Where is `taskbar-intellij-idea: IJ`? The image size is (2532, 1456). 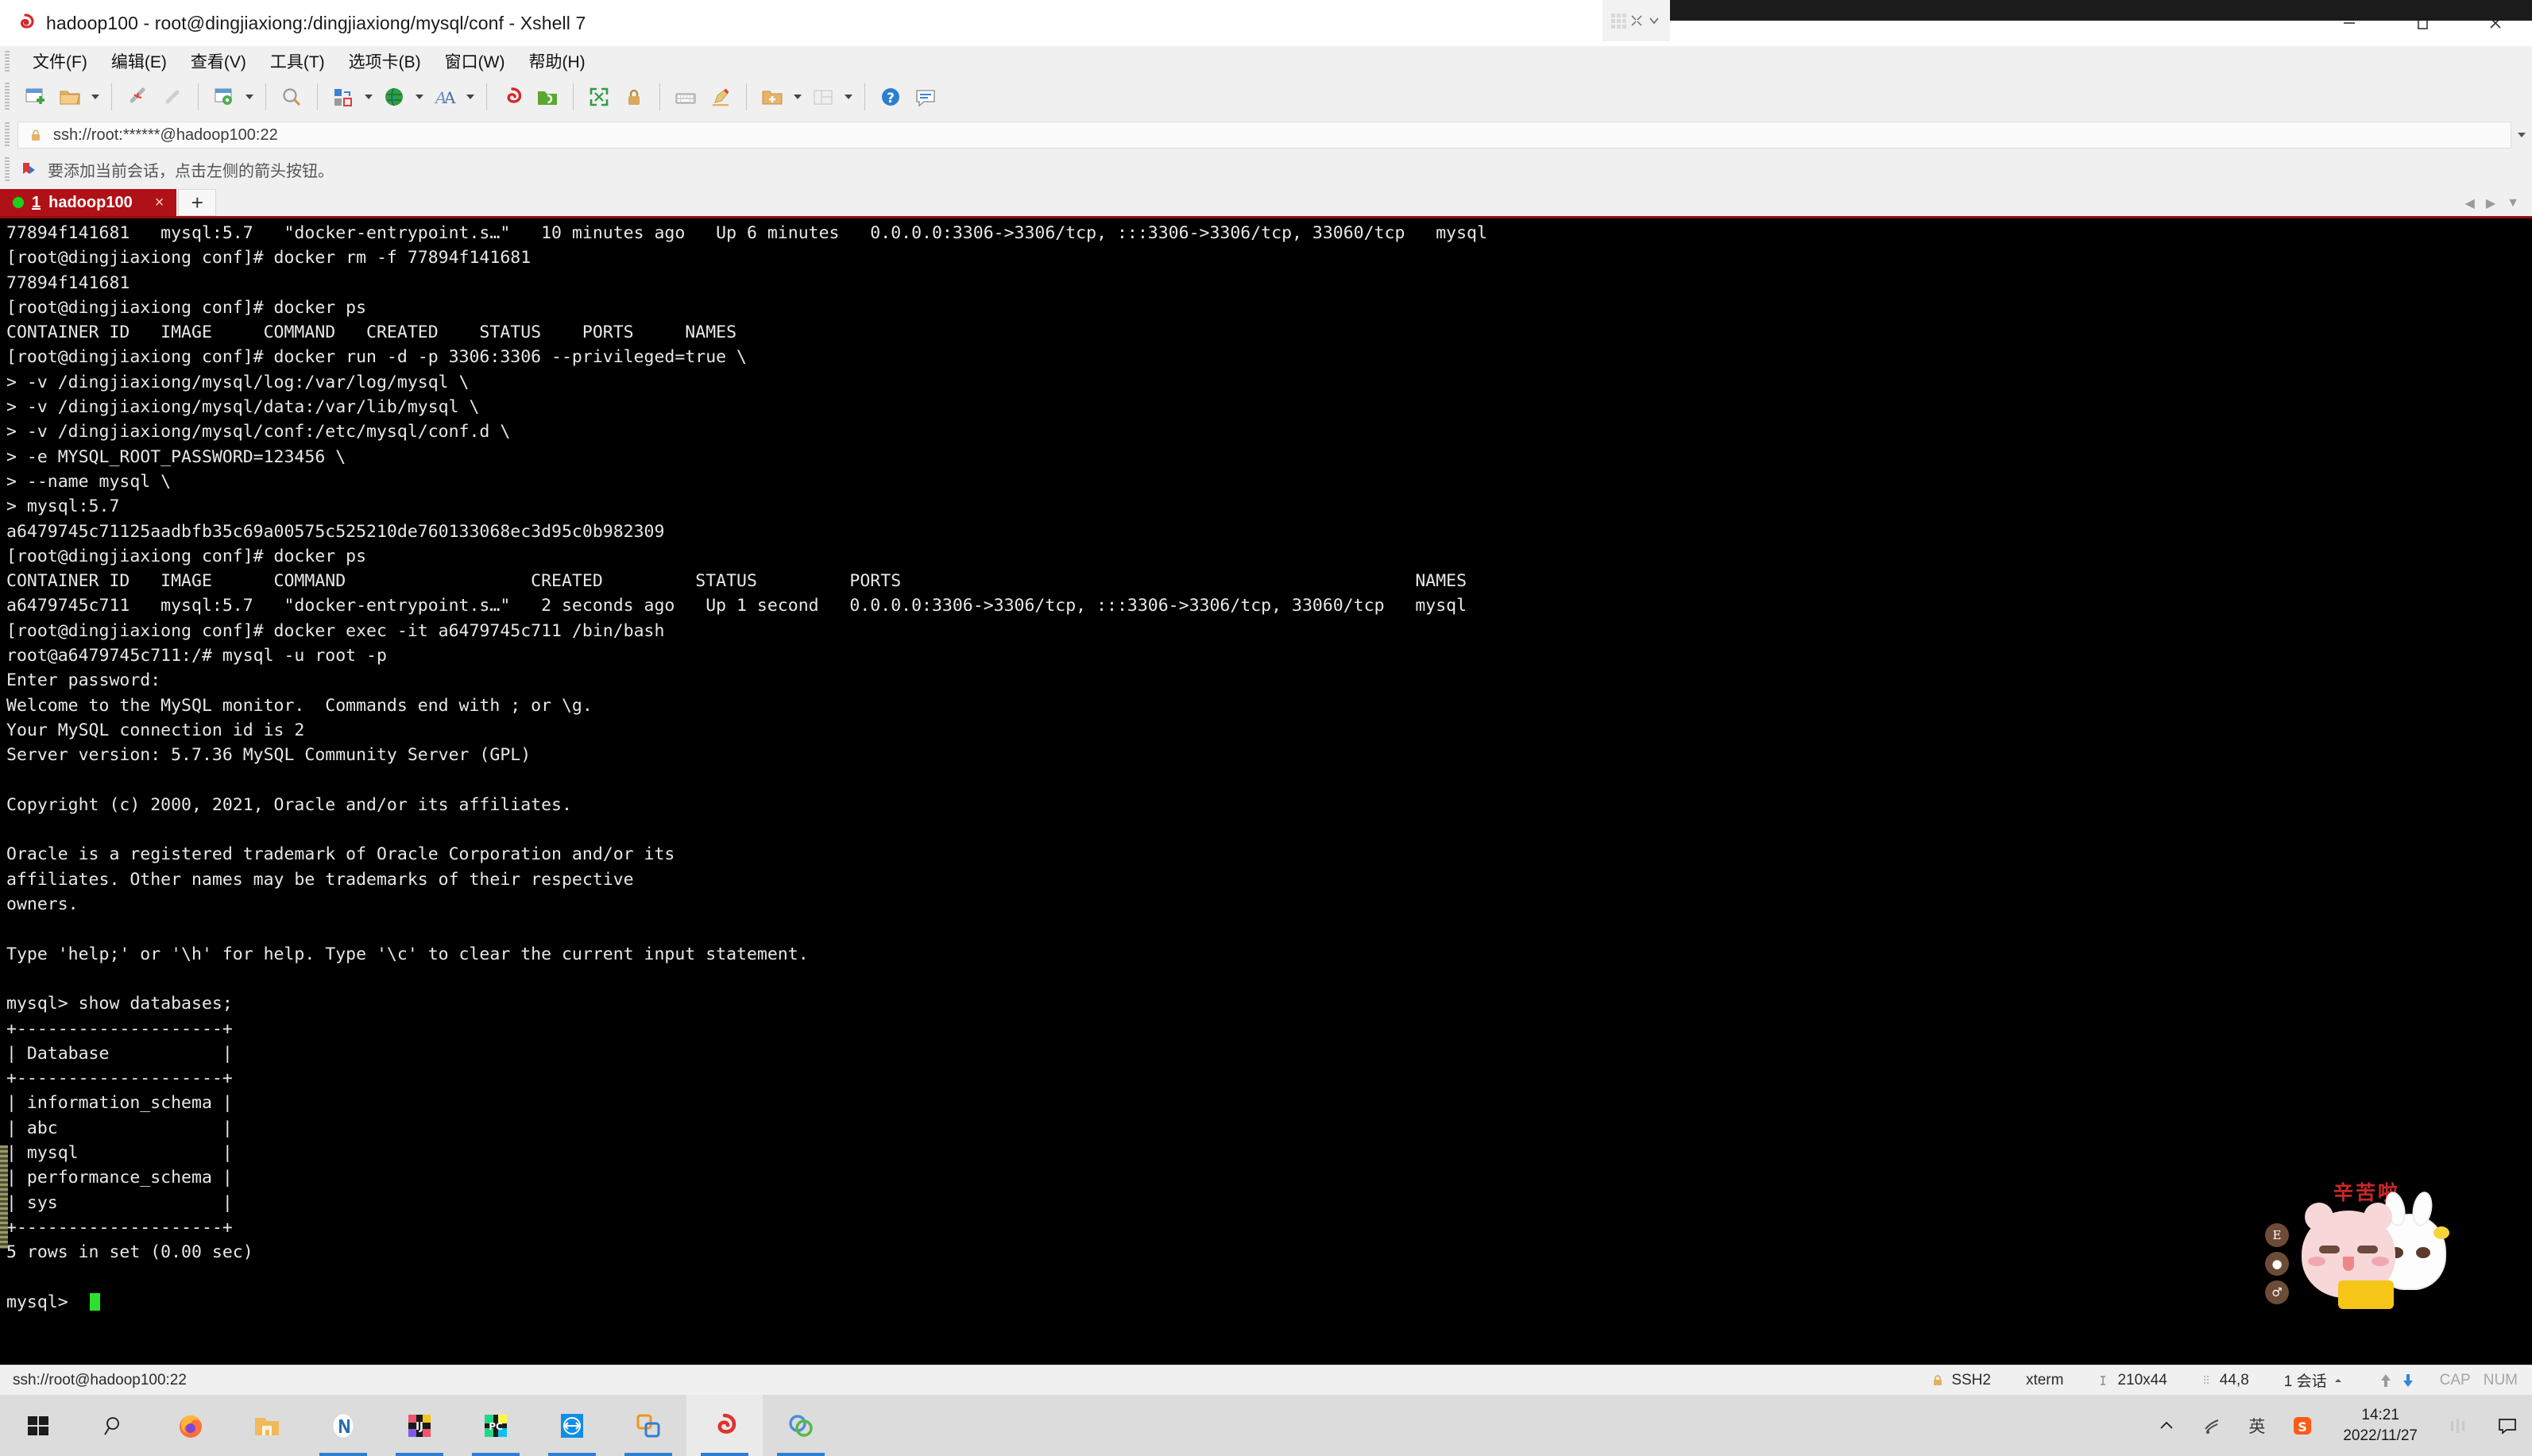
taskbar-intellij-idea: IJ is located at coordinates (419, 1425).